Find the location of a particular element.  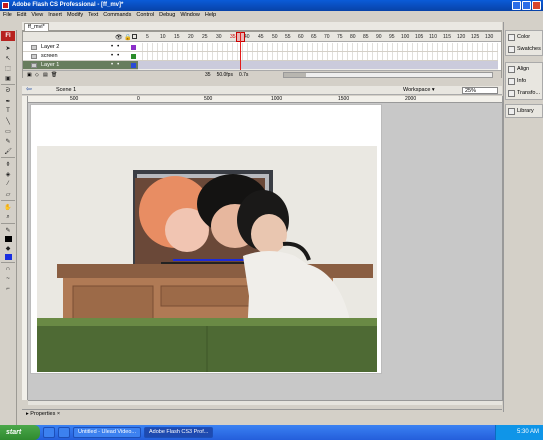

frame-number: 105 is located at coordinates (419, 37).